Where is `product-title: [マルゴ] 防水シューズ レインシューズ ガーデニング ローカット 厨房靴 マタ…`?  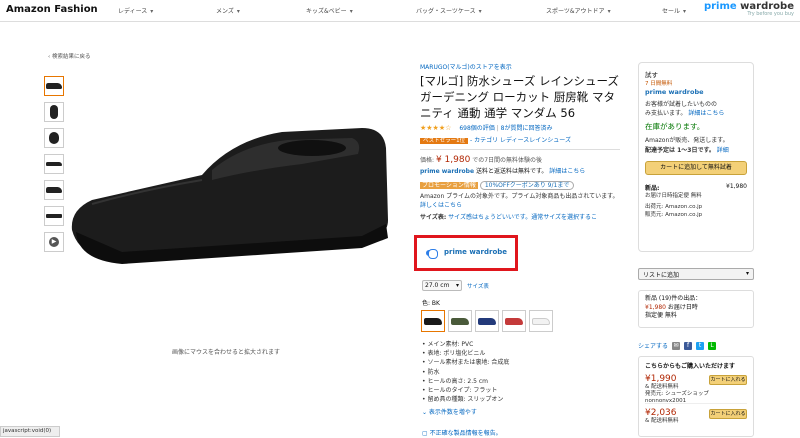 product-title: [マルゴ] 防水シューズ レインシューズ ガーデニング ローカット 厨房靴 マタ… is located at coordinates (519, 97).